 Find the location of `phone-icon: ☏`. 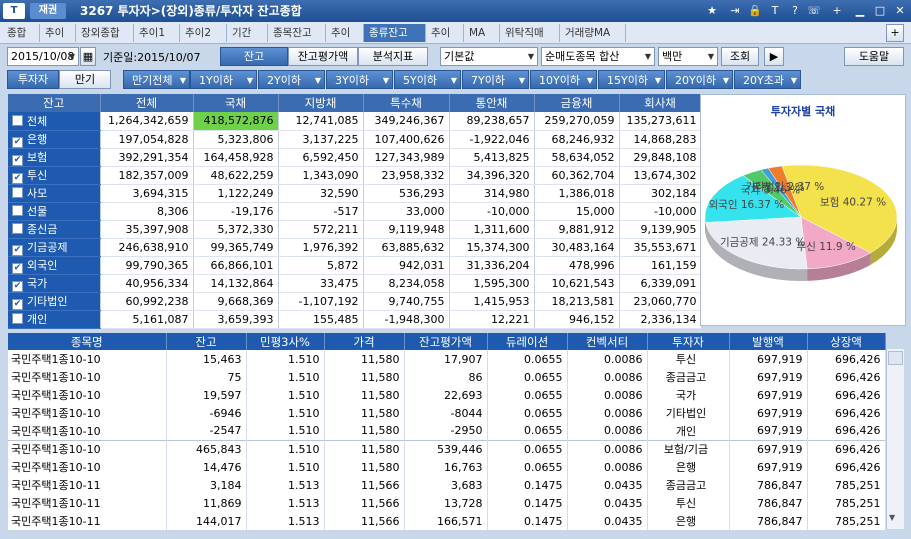

phone-icon: ☏ is located at coordinates (814, 11).